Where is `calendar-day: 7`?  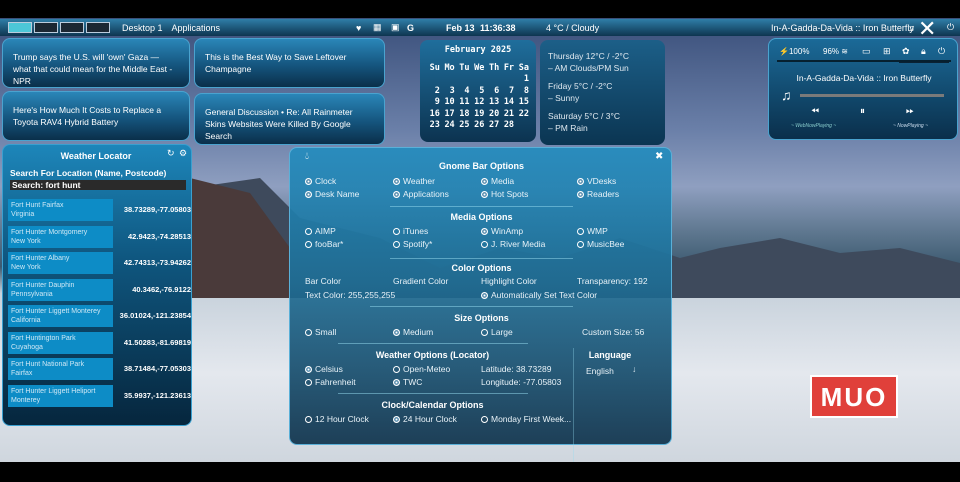 calendar-day: 7 is located at coordinates (507, 91).